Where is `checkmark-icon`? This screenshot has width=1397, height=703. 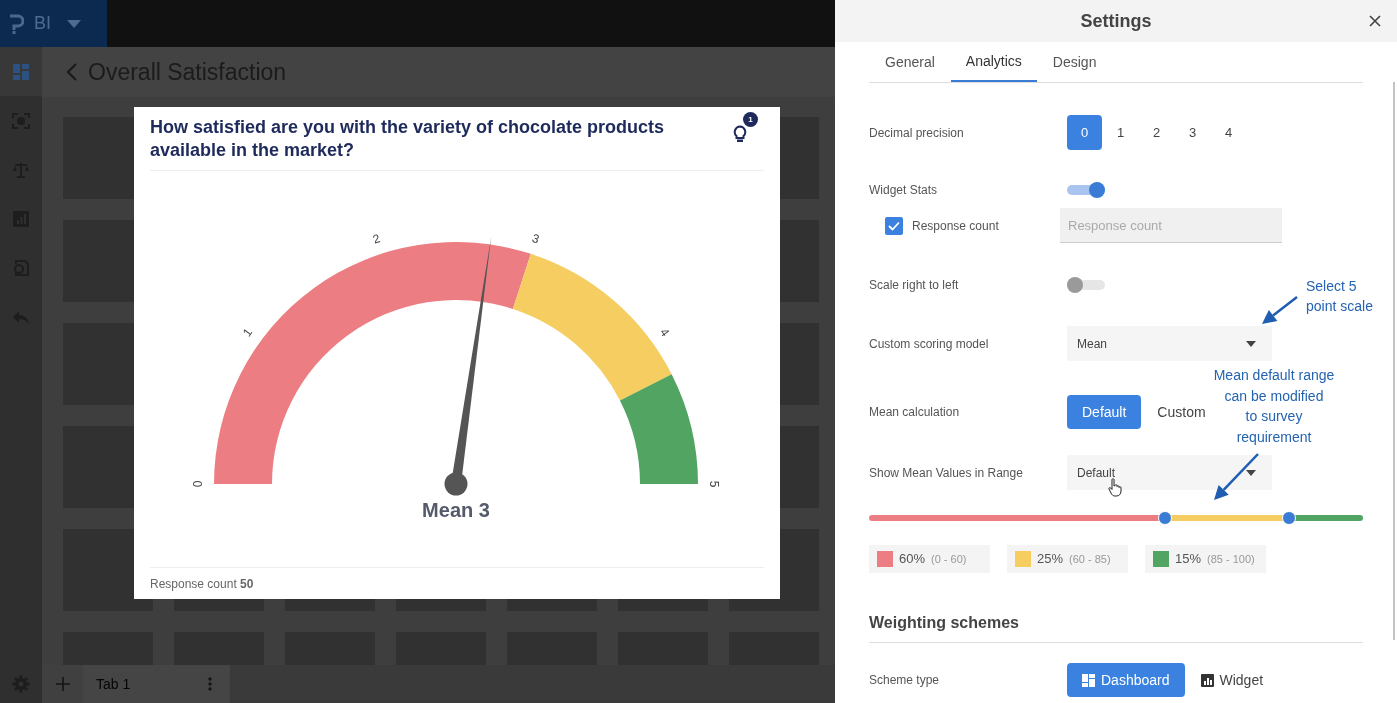
checkmark-icon is located at coordinates (894, 225).